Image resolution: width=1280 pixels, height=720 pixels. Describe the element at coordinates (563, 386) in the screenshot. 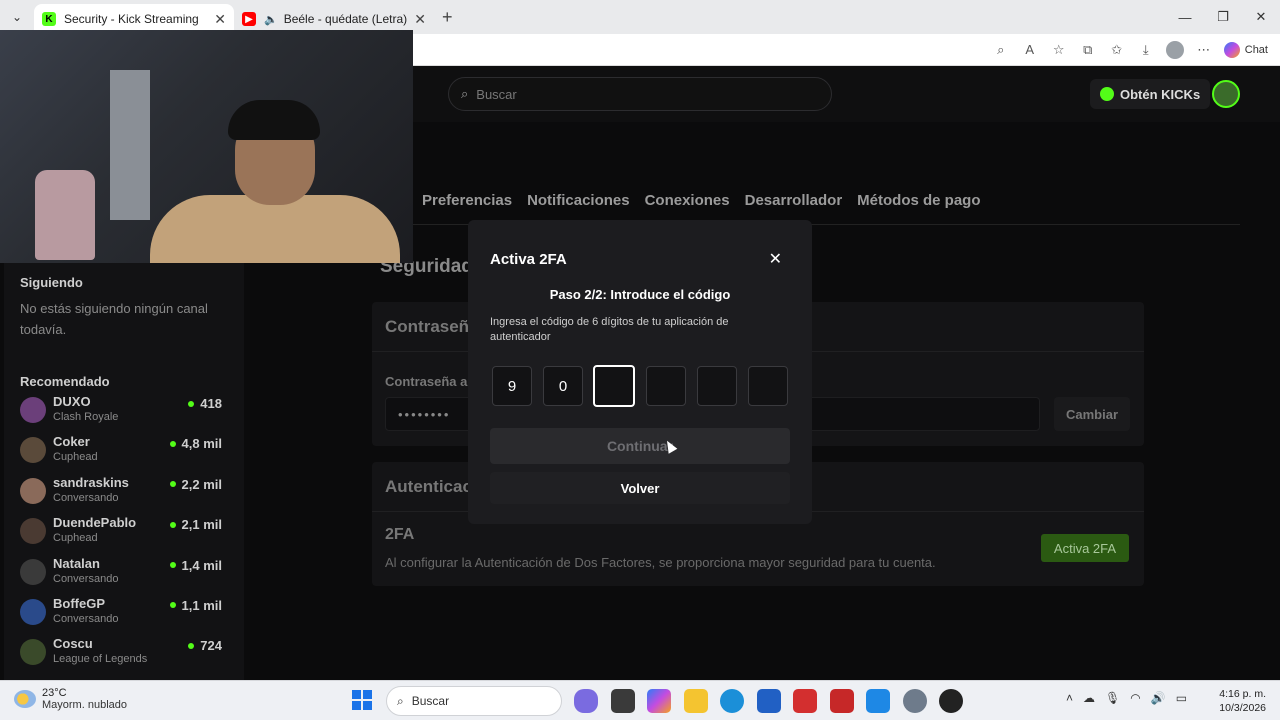

I see `otp-digit-2: 0` at that location.